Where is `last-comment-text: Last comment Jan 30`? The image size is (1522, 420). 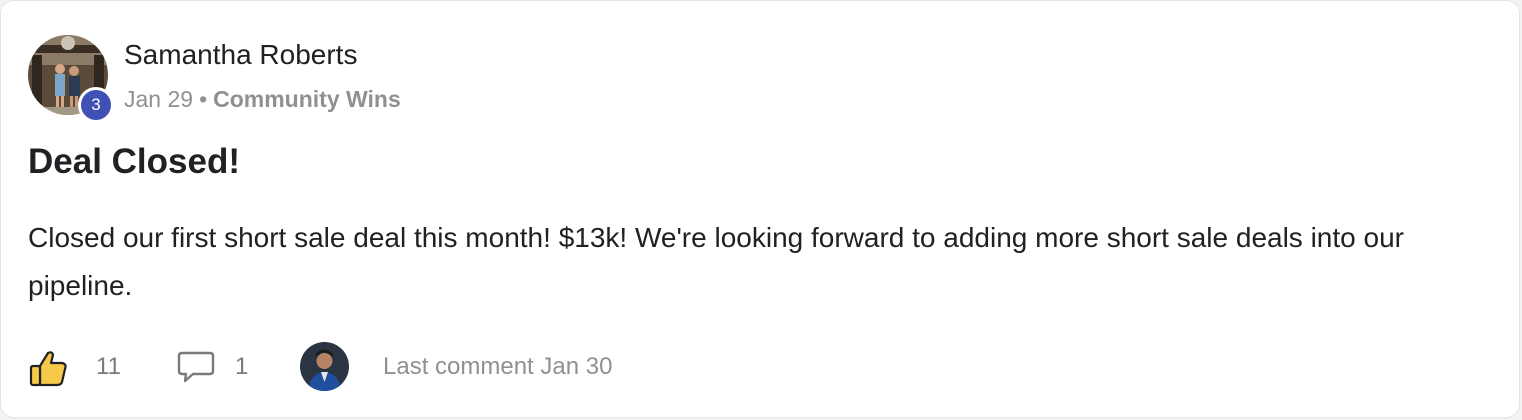 last-comment-text: Last comment Jan 30 is located at coordinates (498, 366).